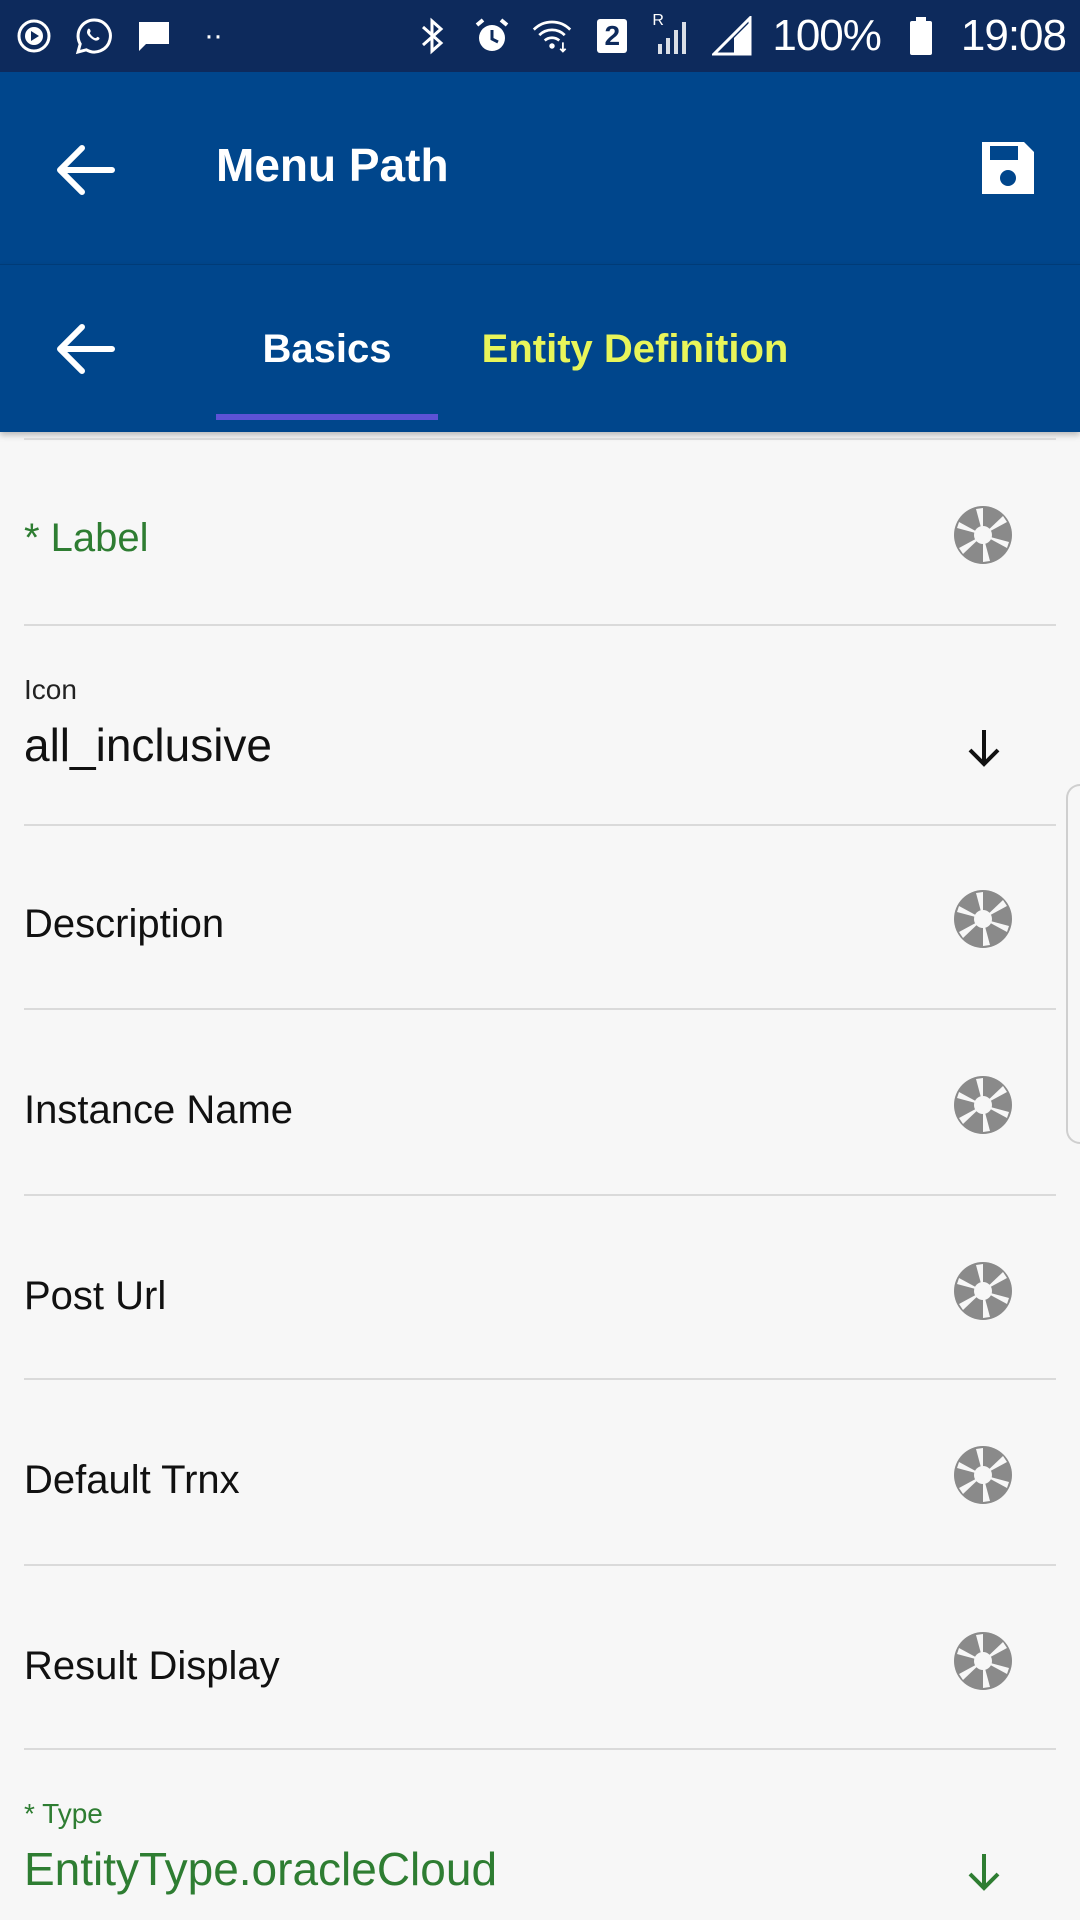 This screenshot has width=1080, height=1920. I want to click on tab-entity-definition: Entity Definition, so click(635, 349).